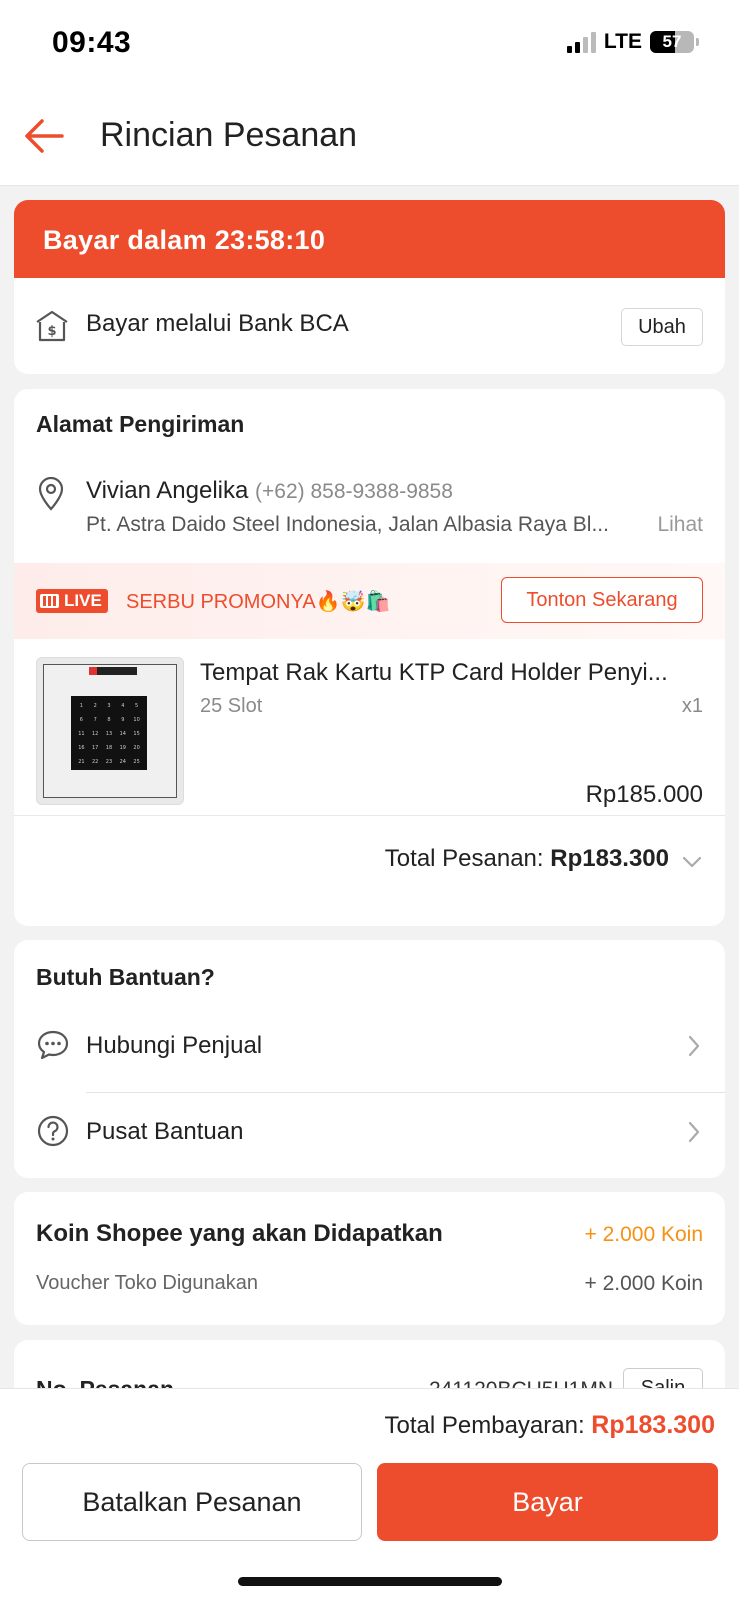  I want to click on change-payment-button: Ubah, so click(662, 327).